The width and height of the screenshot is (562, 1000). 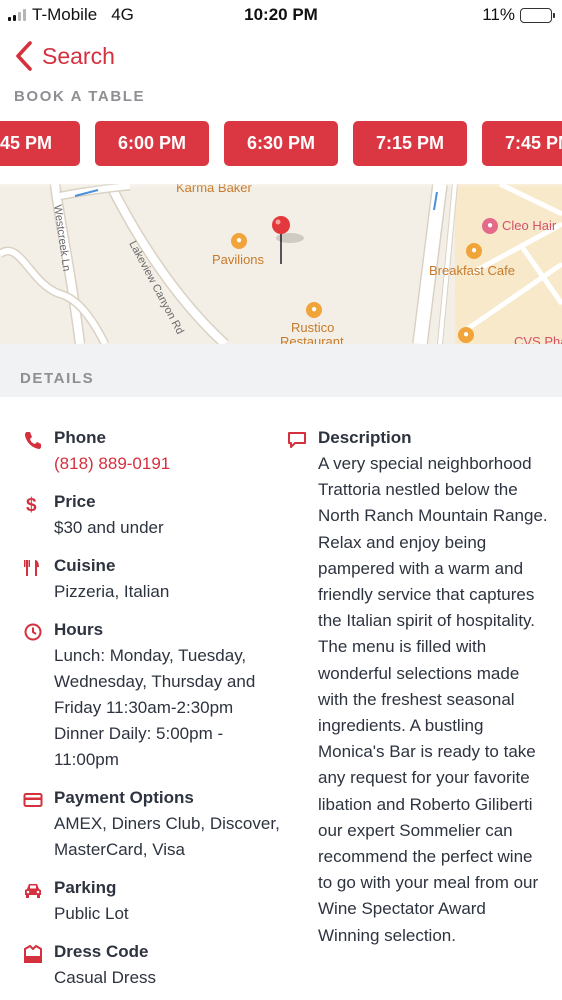 What do you see at coordinates (109, 527) in the screenshot?
I see `price-value: $30 and under` at bounding box center [109, 527].